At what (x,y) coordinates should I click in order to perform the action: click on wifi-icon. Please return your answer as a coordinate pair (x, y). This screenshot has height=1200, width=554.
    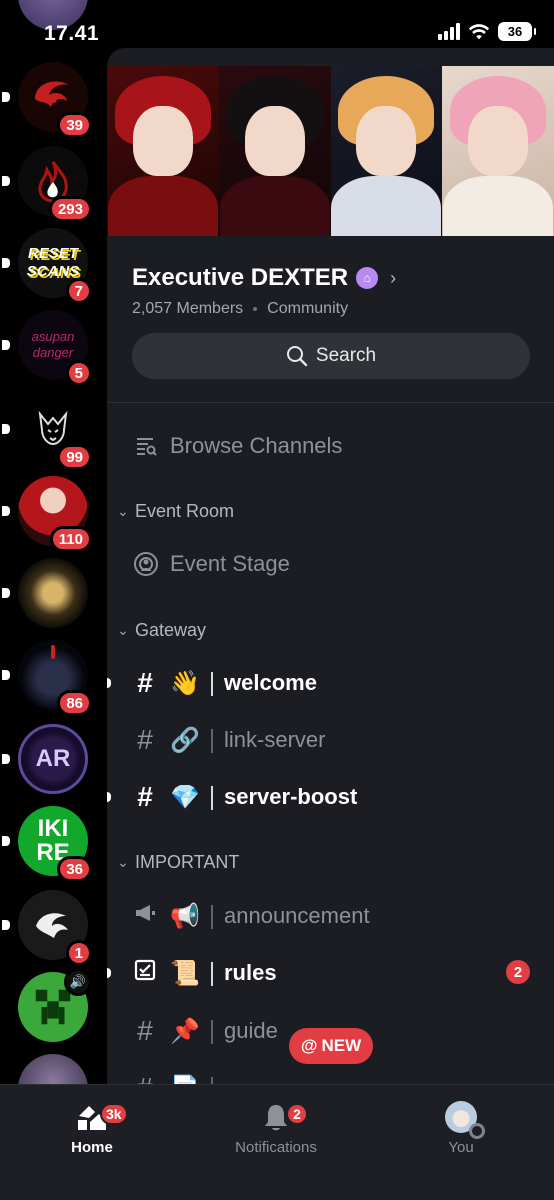
    Looking at the image, I should click on (479, 31).